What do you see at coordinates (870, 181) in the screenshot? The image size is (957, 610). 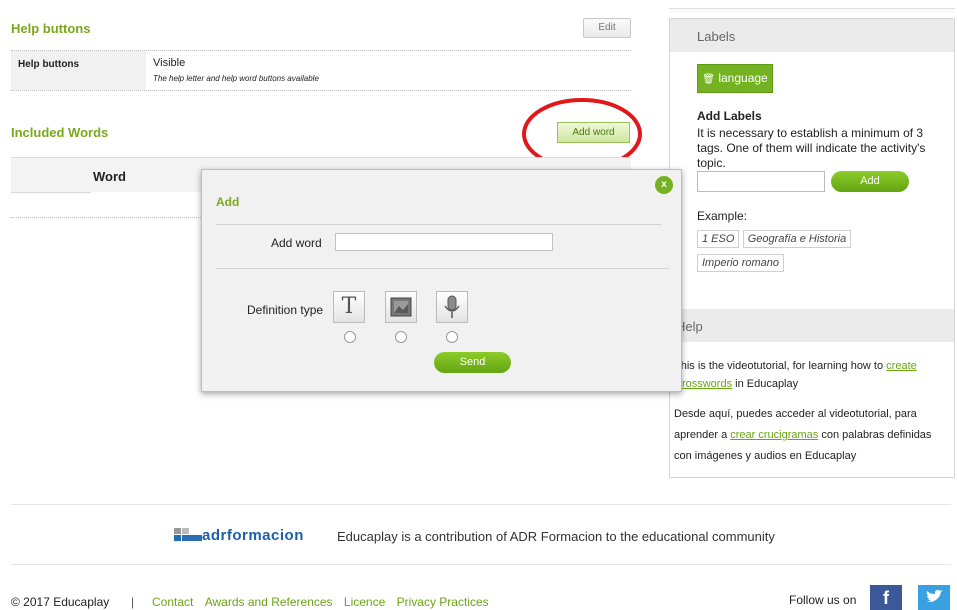 I see `add-label-button: Add` at bounding box center [870, 181].